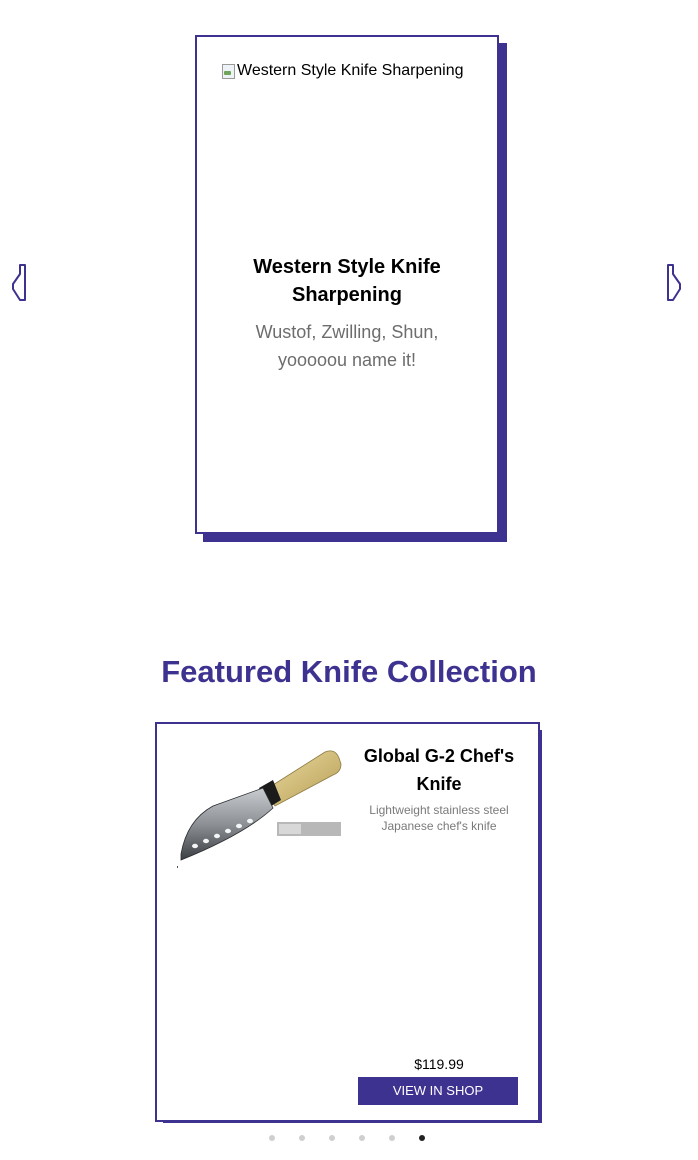 This screenshot has height=1160, width=698. What do you see at coordinates (350, 70) in the screenshot?
I see `service-image-alt-text: Western Style Knife Sharpening` at bounding box center [350, 70].